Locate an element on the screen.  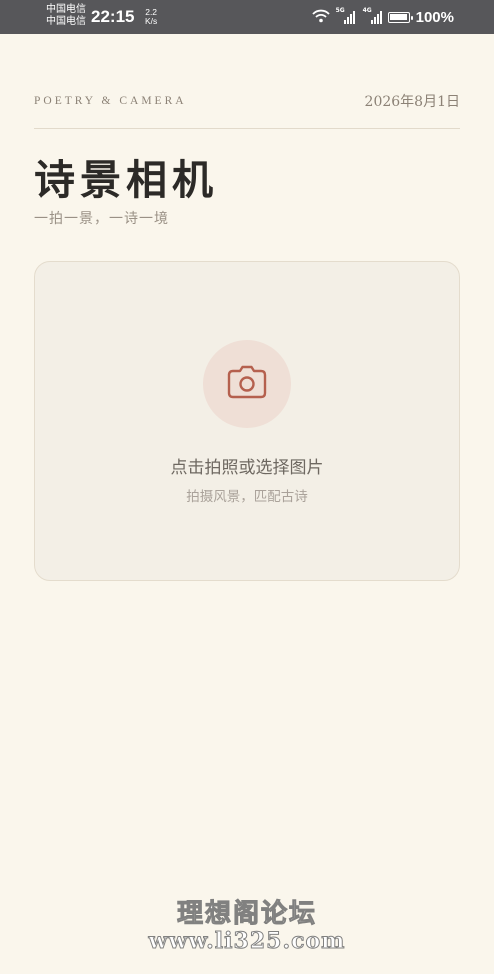
app-kicker: POETRY & CAMERA is located at coordinates (110, 101).